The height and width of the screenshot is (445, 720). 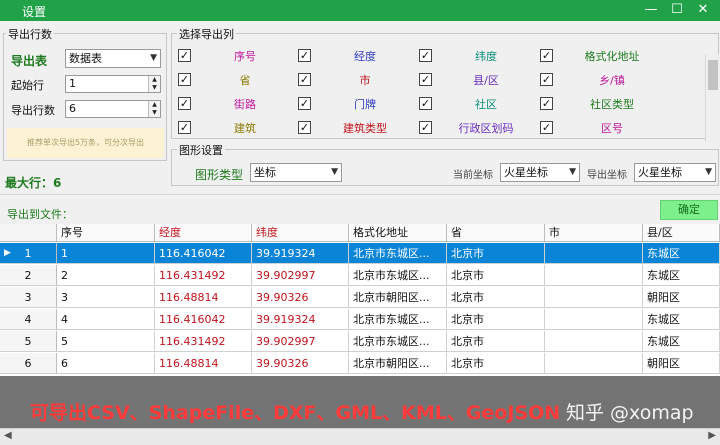 What do you see at coordinates (29, 61) in the screenshot?
I see `export-table-label: 导出表` at bounding box center [29, 61].